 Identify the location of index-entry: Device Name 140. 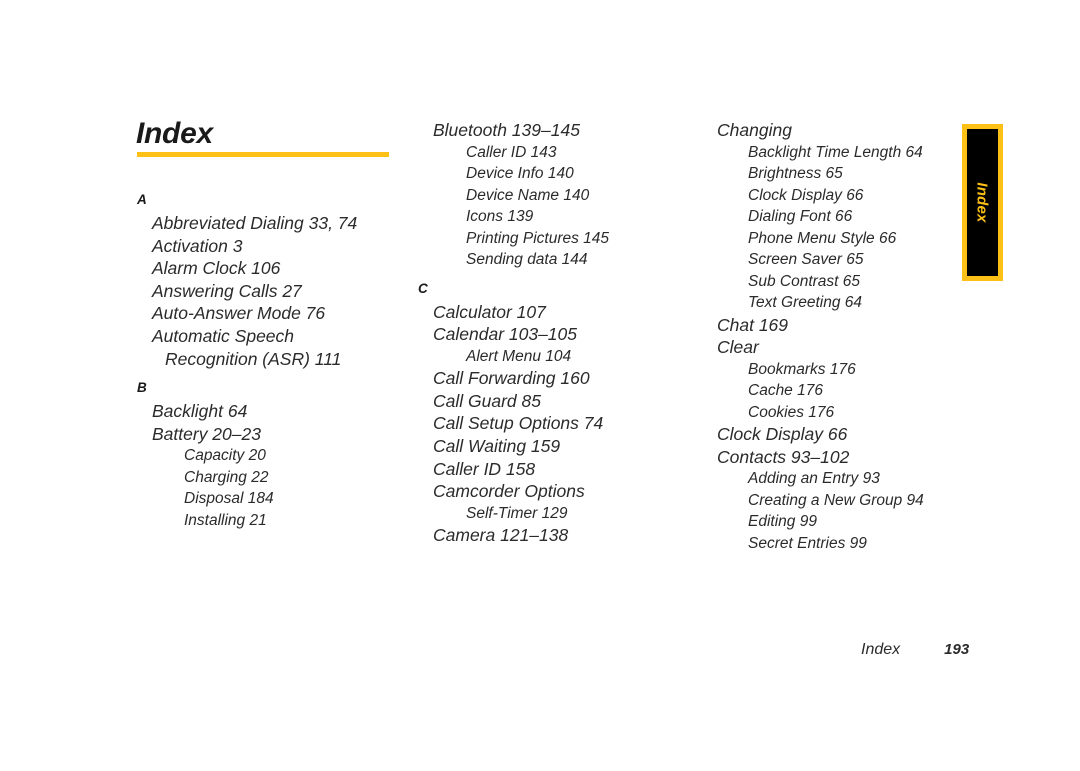
(528, 195).